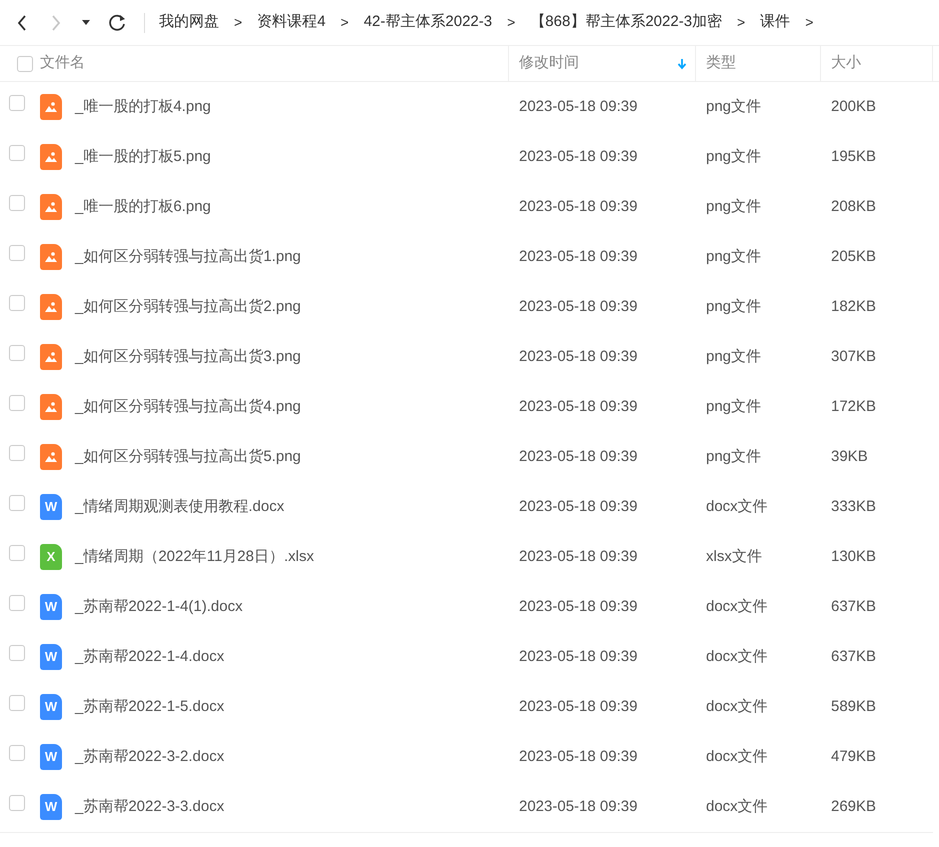  I want to click on column-header: 大小, so click(846, 63).